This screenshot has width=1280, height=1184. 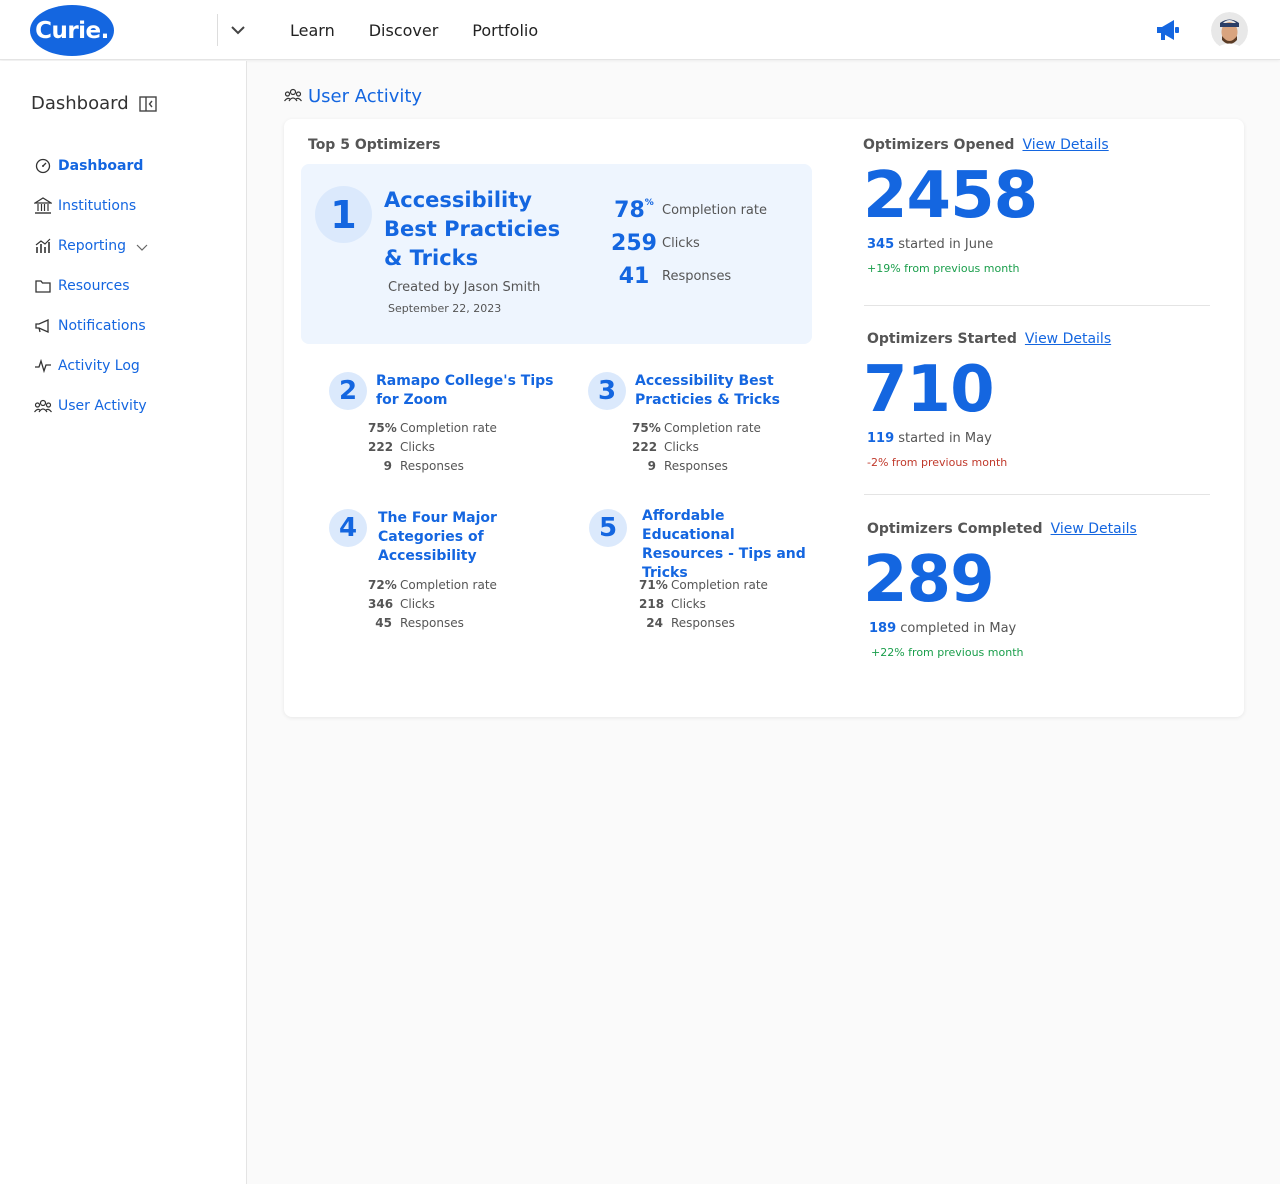 I want to click on metric-title: Optimizers Started, so click(x=942, y=339).